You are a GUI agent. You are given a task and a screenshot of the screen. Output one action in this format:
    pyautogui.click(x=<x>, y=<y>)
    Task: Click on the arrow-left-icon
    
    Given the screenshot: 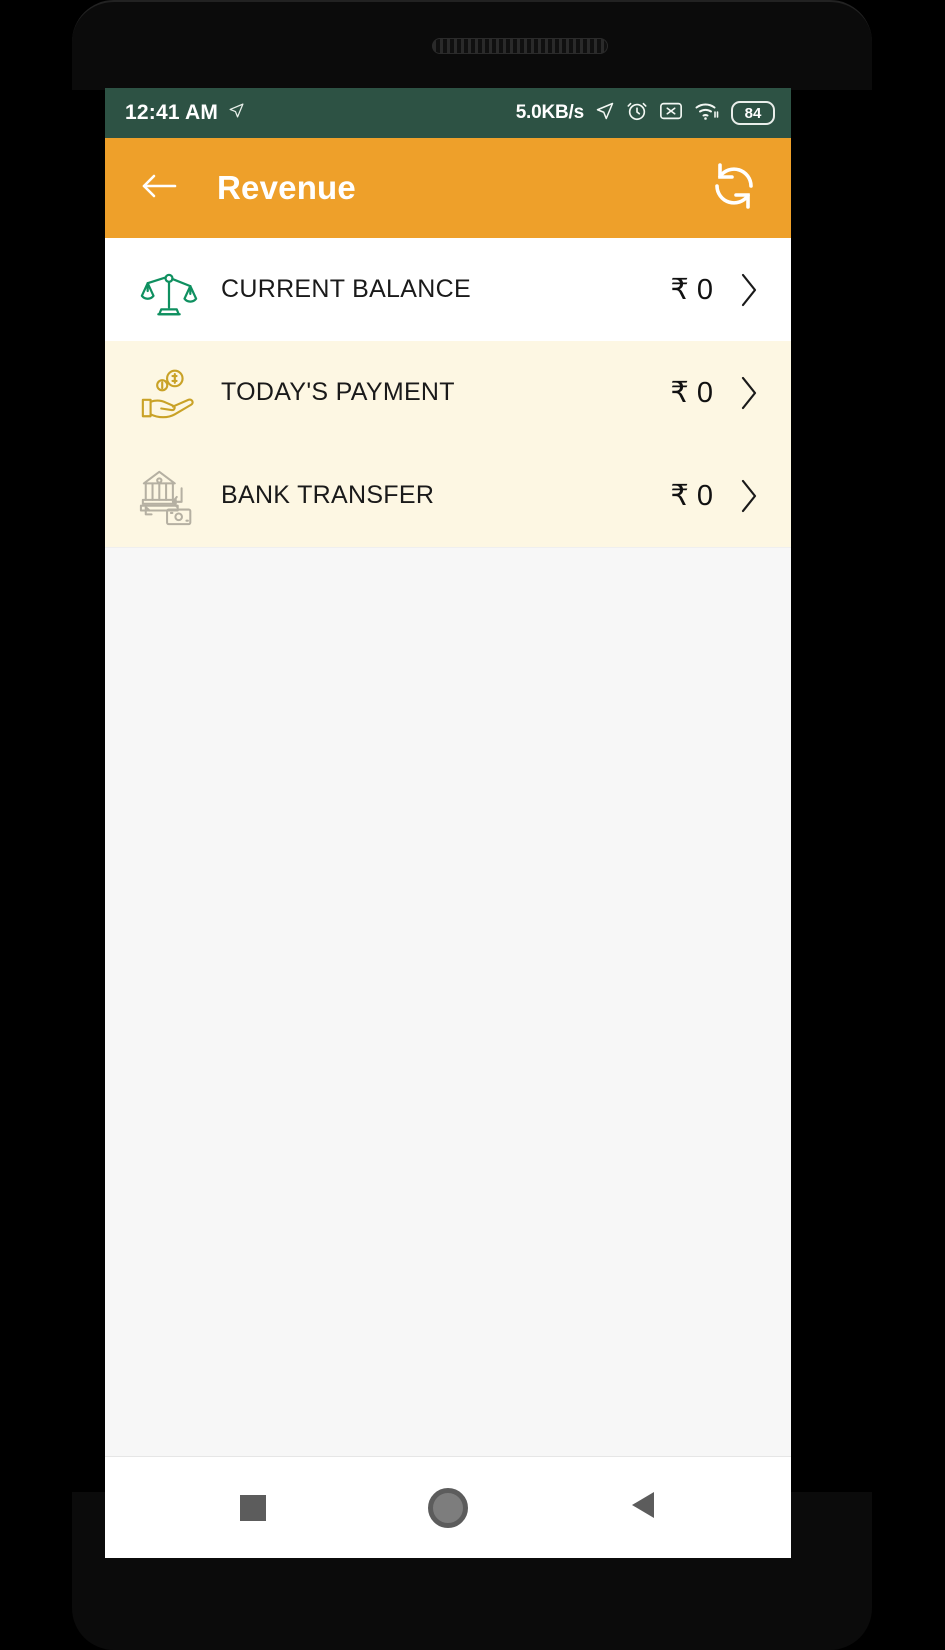 What is the action you would take?
    pyautogui.click(x=159, y=188)
    